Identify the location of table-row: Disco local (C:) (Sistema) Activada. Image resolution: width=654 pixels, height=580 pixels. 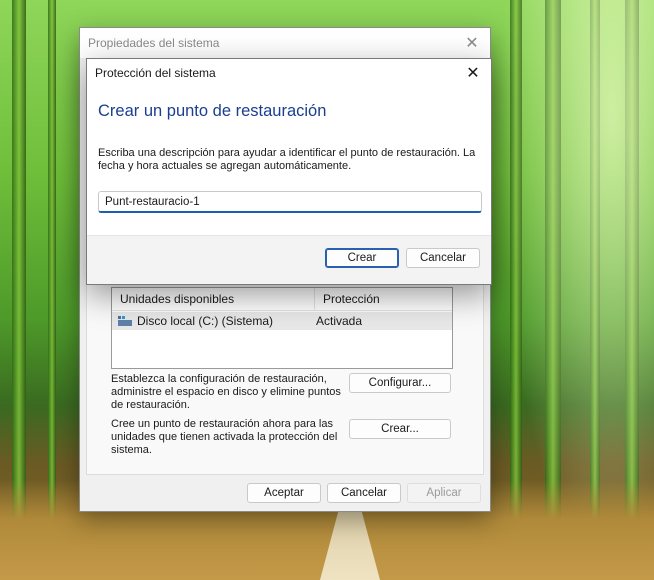
(282, 321).